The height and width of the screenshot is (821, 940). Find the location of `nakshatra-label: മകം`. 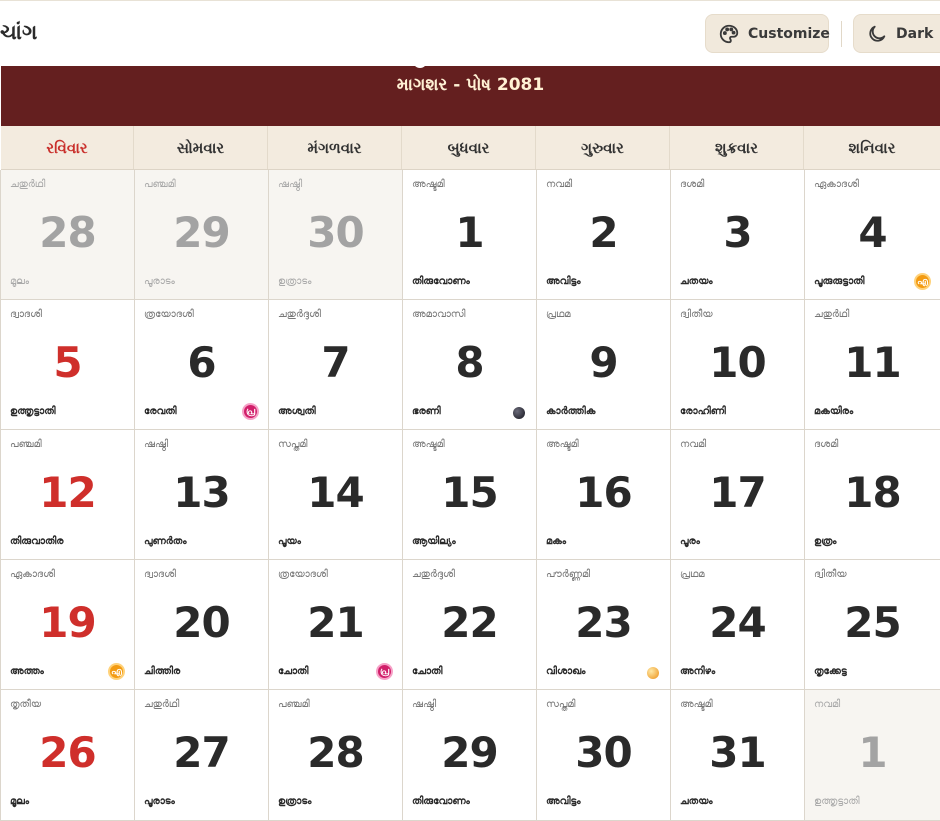

nakshatra-label: മകം is located at coordinates (556, 541).